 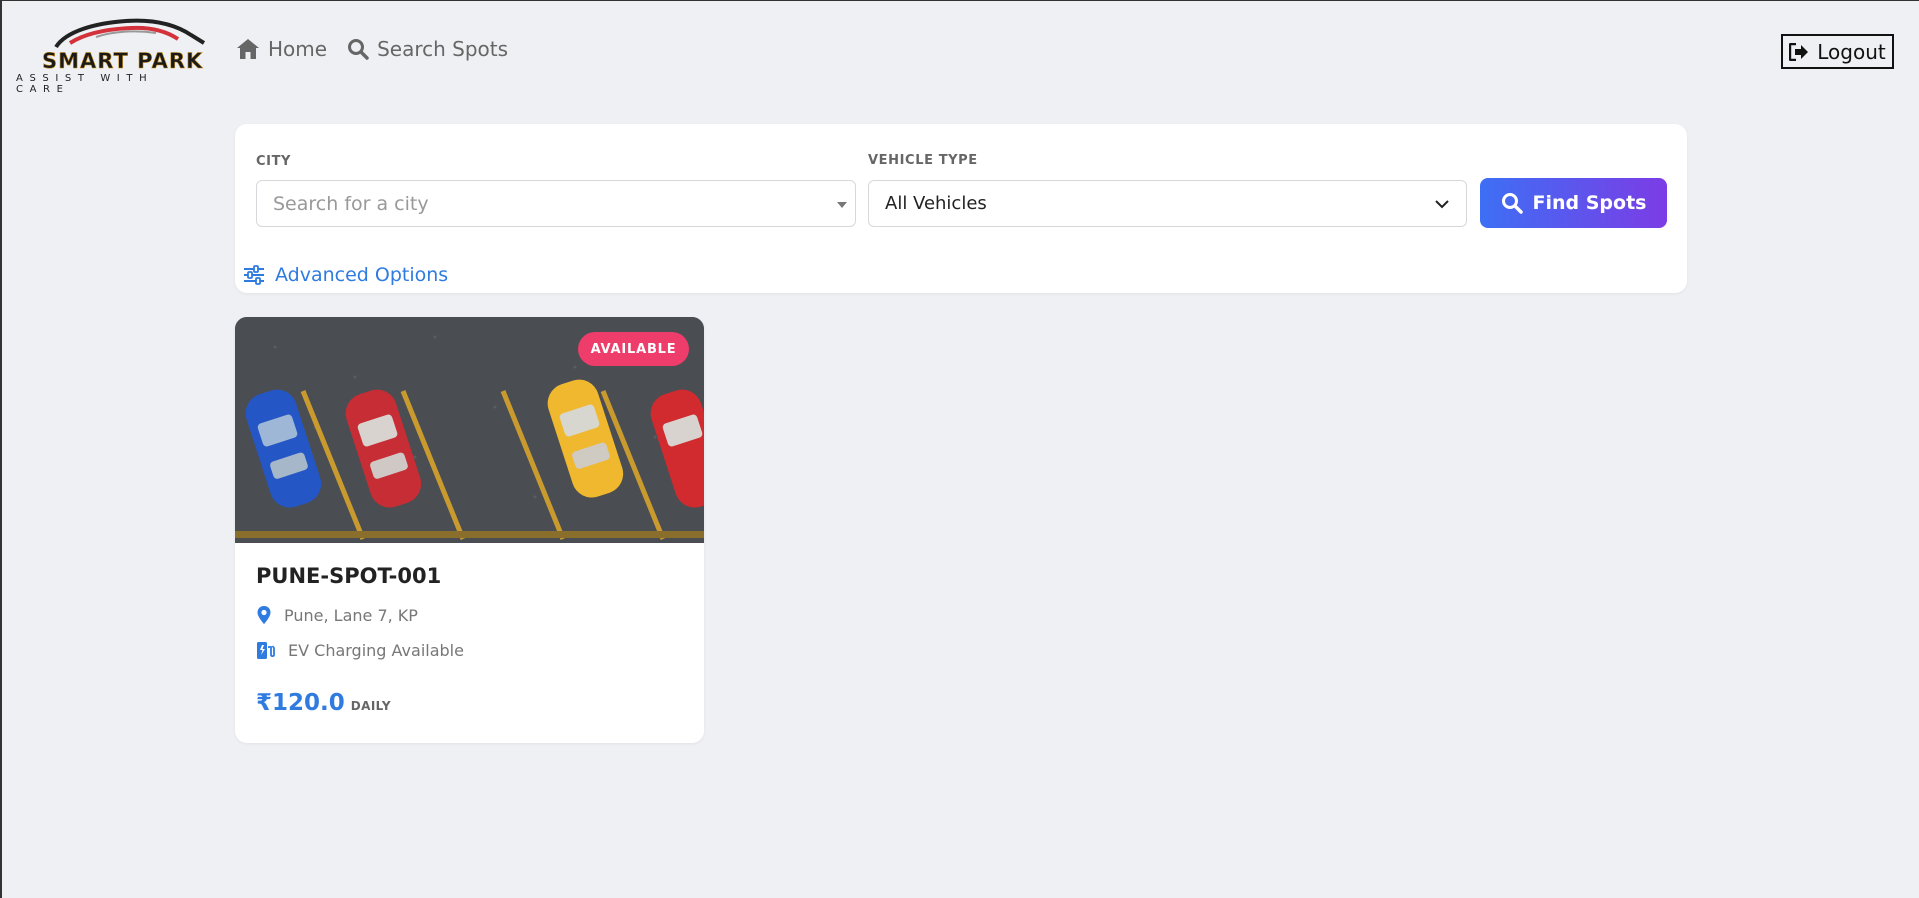 What do you see at coordinates (264, 615) in the screenshot?
I see `map-pin-icon` at bounding box center [264, 615].